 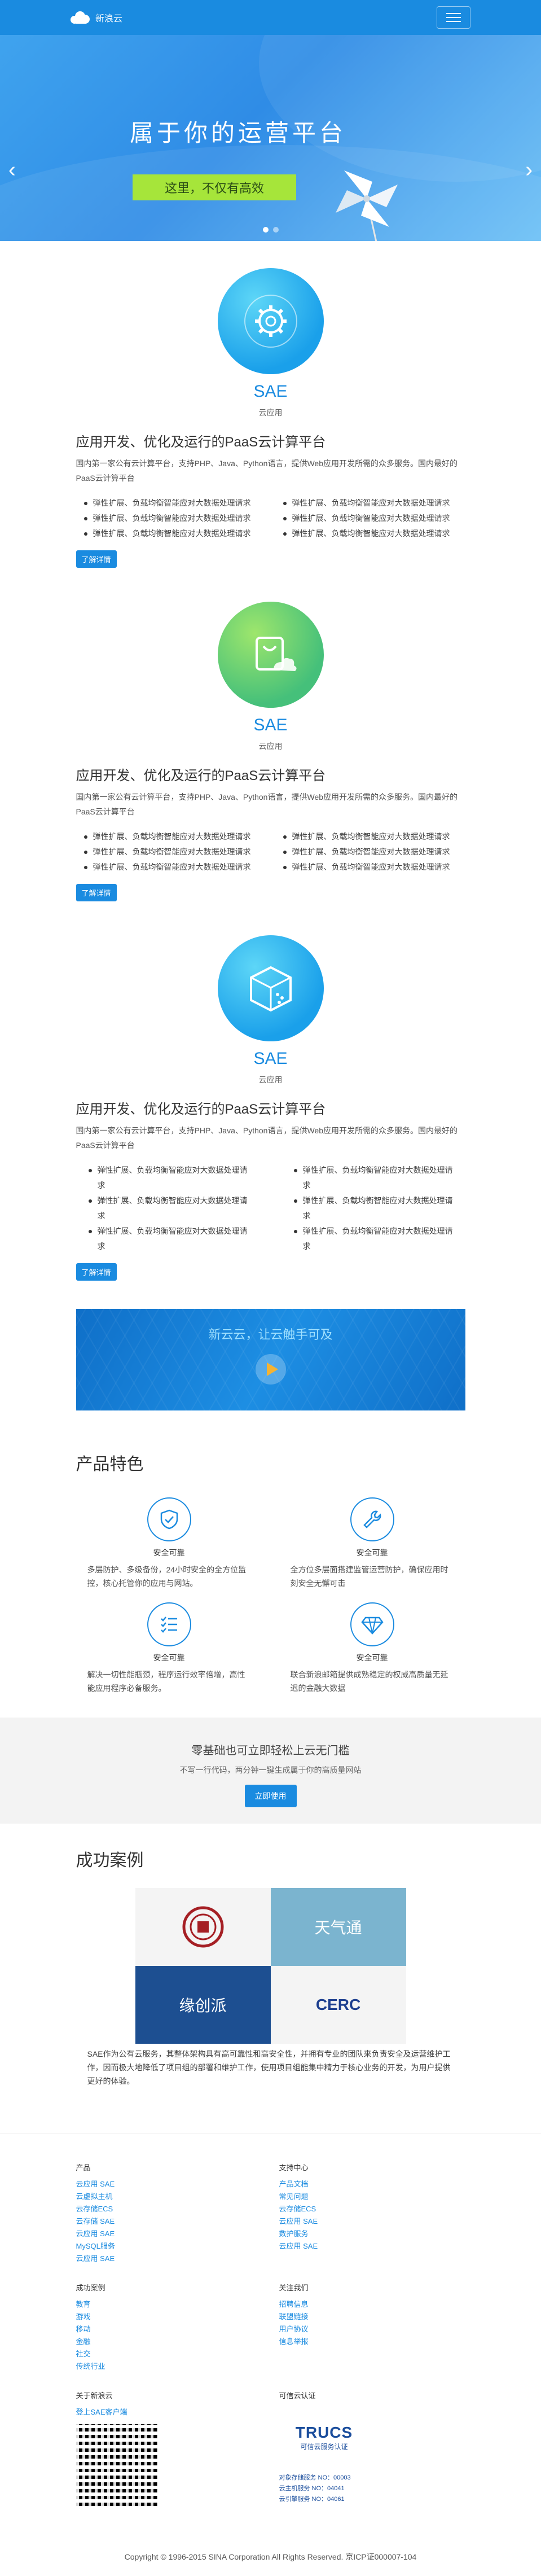 I want to click on yuanchuangpai-logo: 缘创派, so click(x=203, y=2005).